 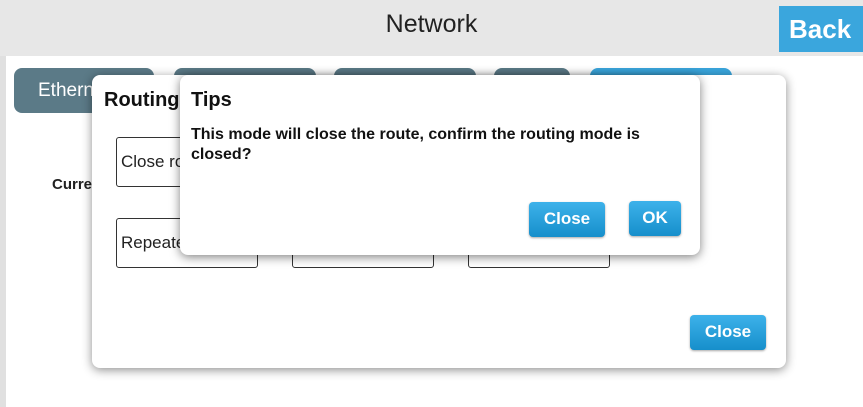 What do you see at coordinates (211, 100) in the screenshot?
I see `tips-dialog-title: Tips` at bounding box center [211, 100].